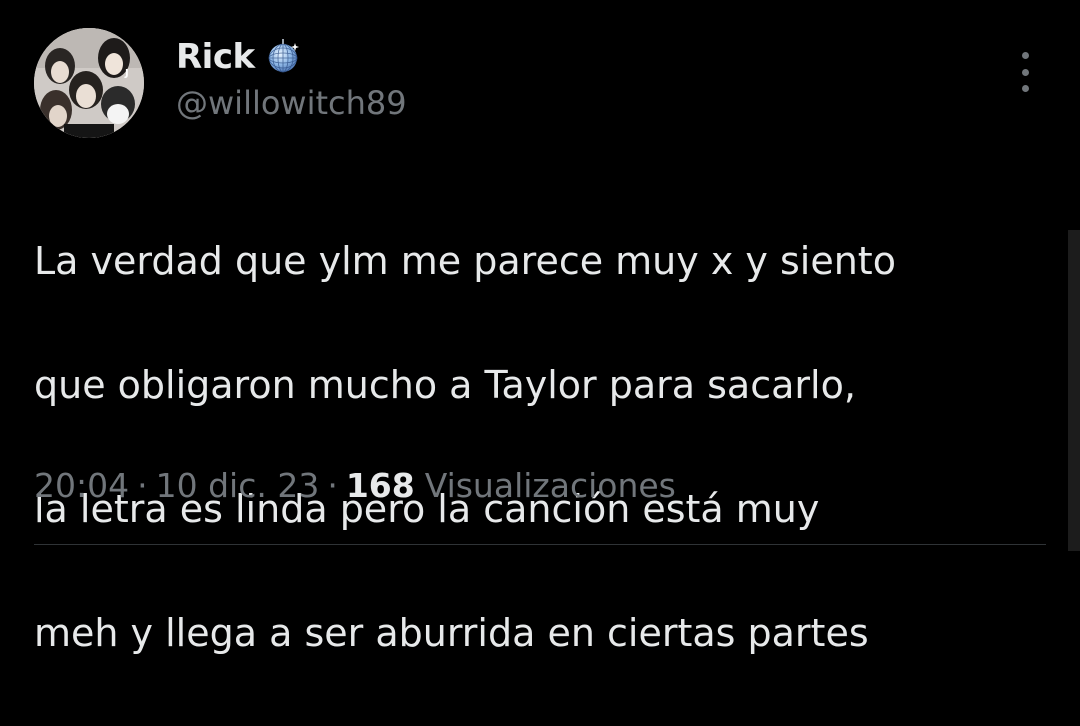  Describe the element at coordinates (540, 544) in the screenshot. I see `divider` at that location.